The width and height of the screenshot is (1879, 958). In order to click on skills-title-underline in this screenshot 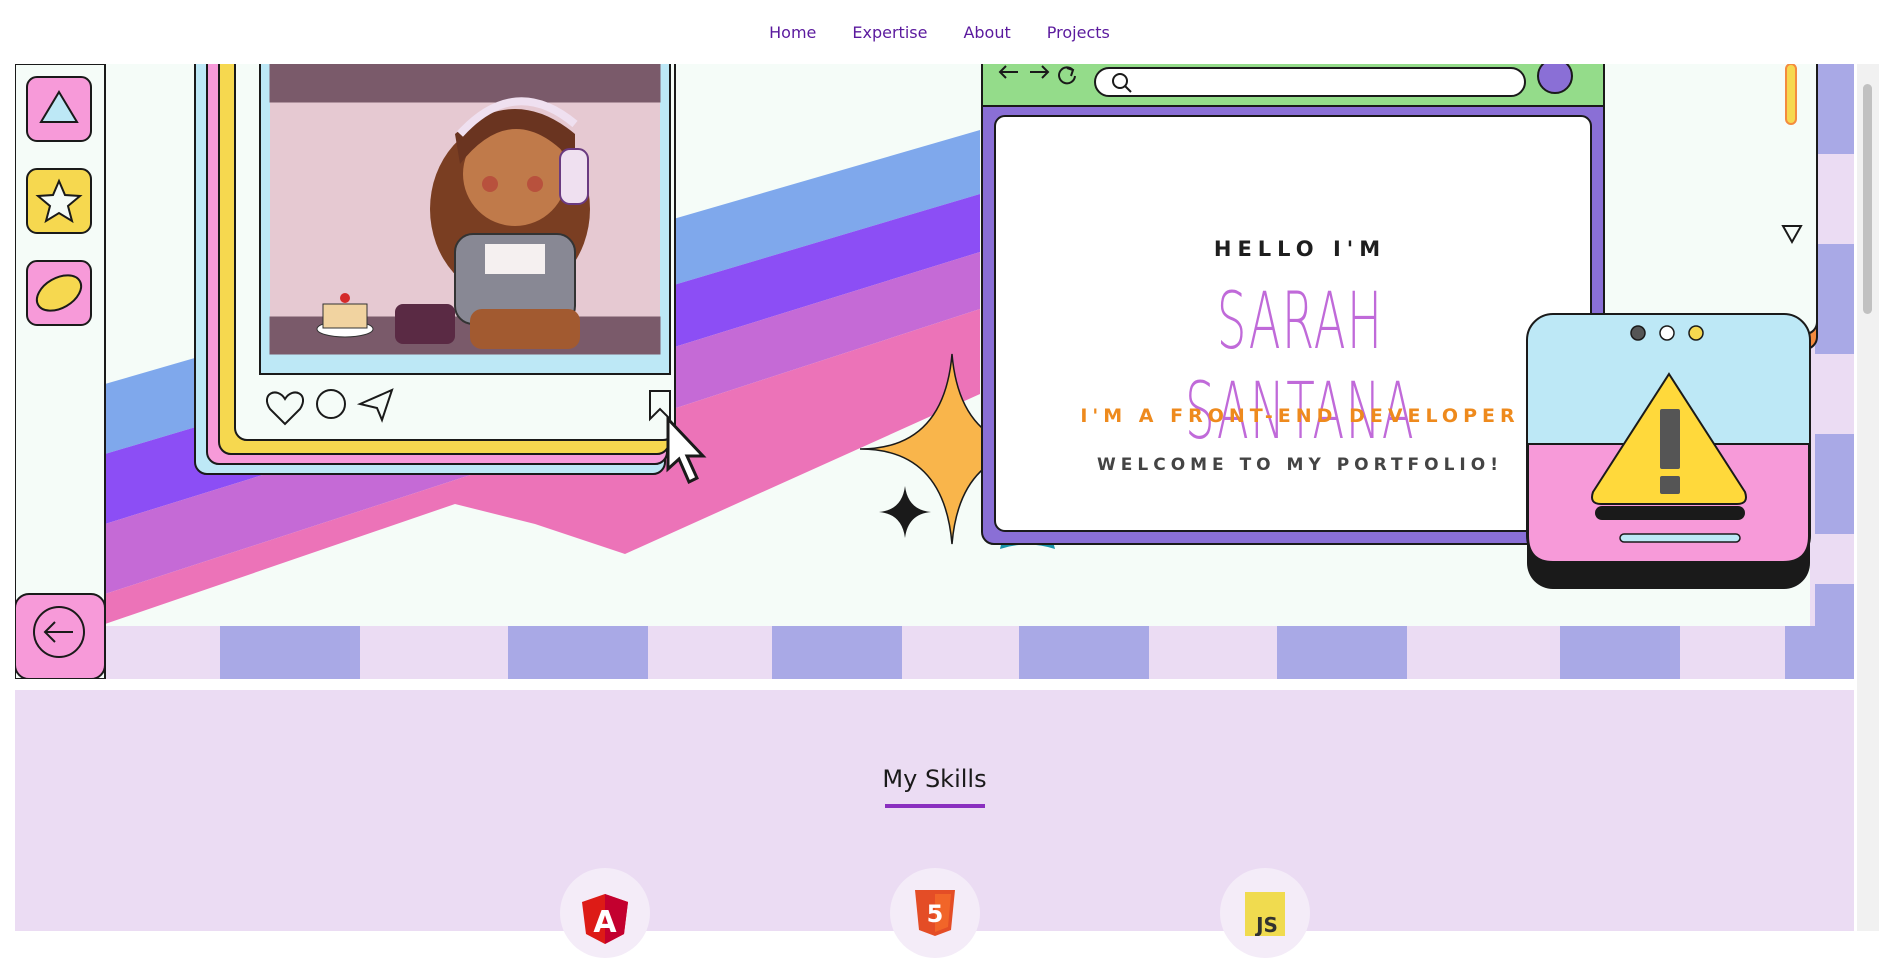, I will do `click(935, 806)`.